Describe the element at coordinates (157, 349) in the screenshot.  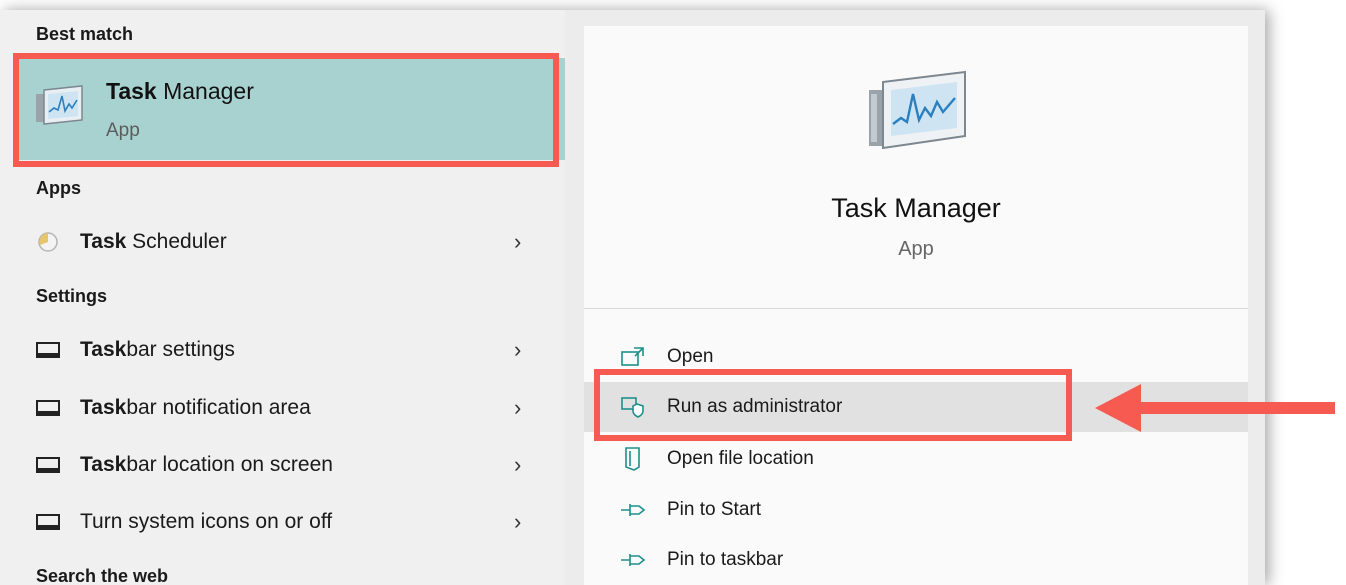
I see `result-label: Taskbar settings` at that location.